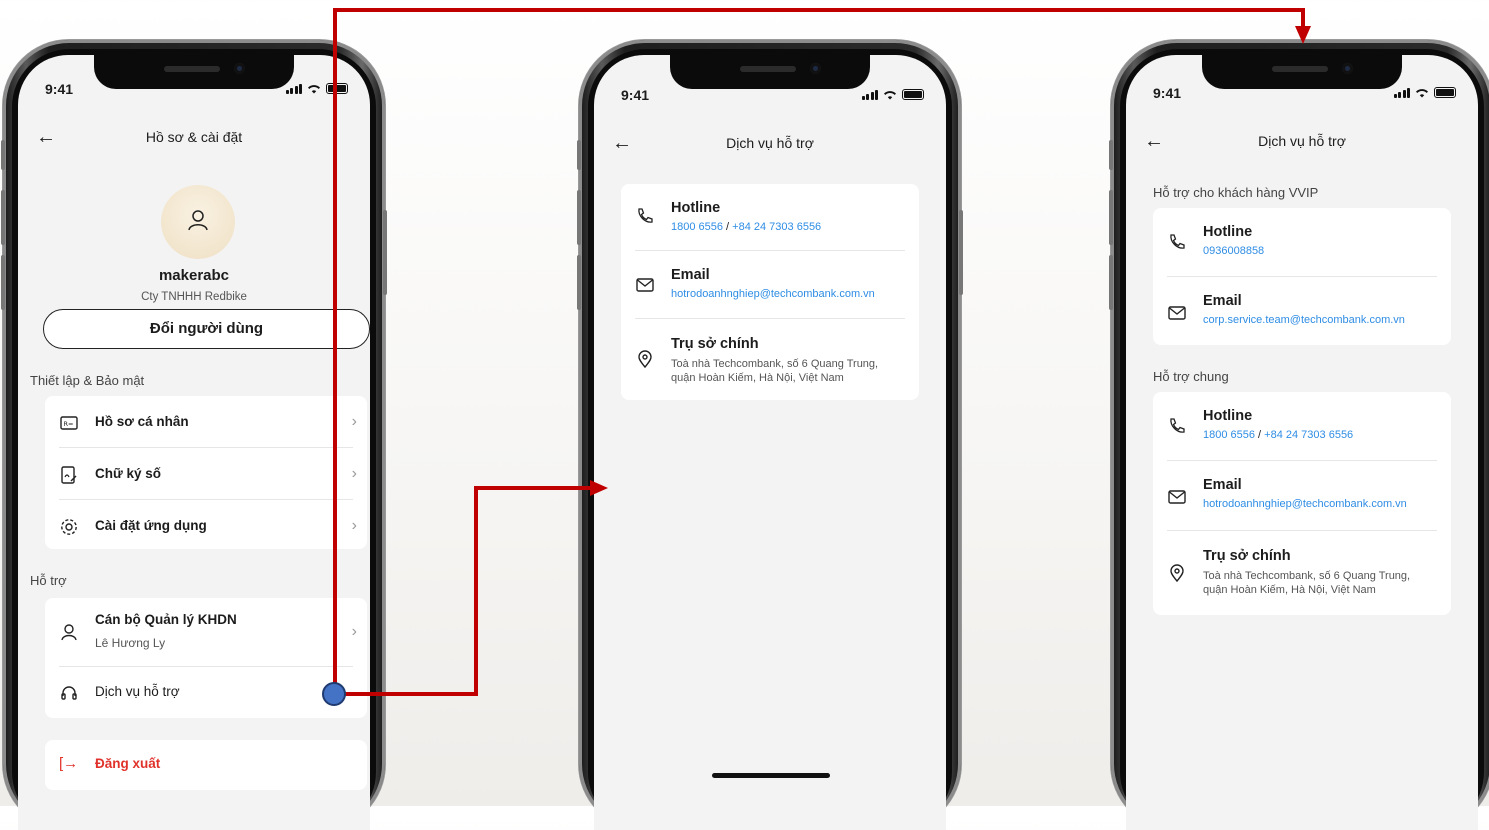  Describe the element at coordinates (208, 632) in the screenshot. I see `menu-item-account-manager: Cán bộ Quản lý KHDN Lê Hương Ly ›` at that location.